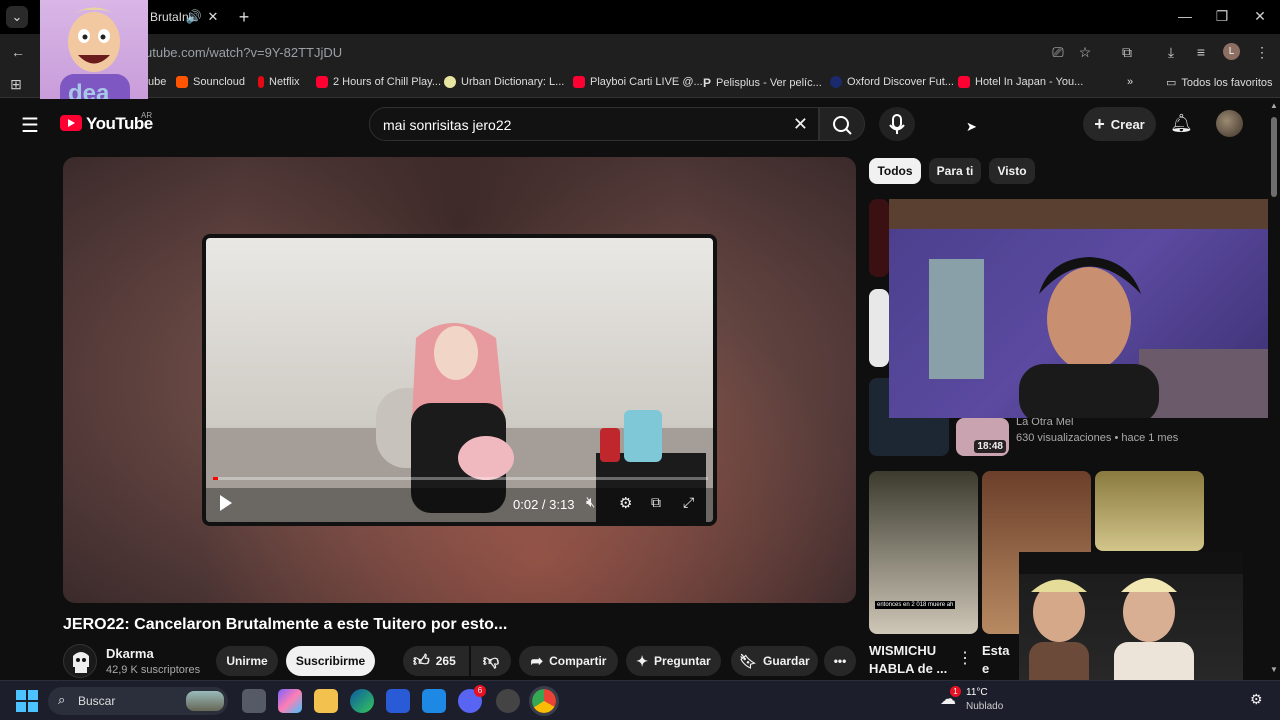  What do you see at coordinates (625, 503) in the screenshot?
I see `settings-gear-icon: ⚙` at bounding box center [625, 503].